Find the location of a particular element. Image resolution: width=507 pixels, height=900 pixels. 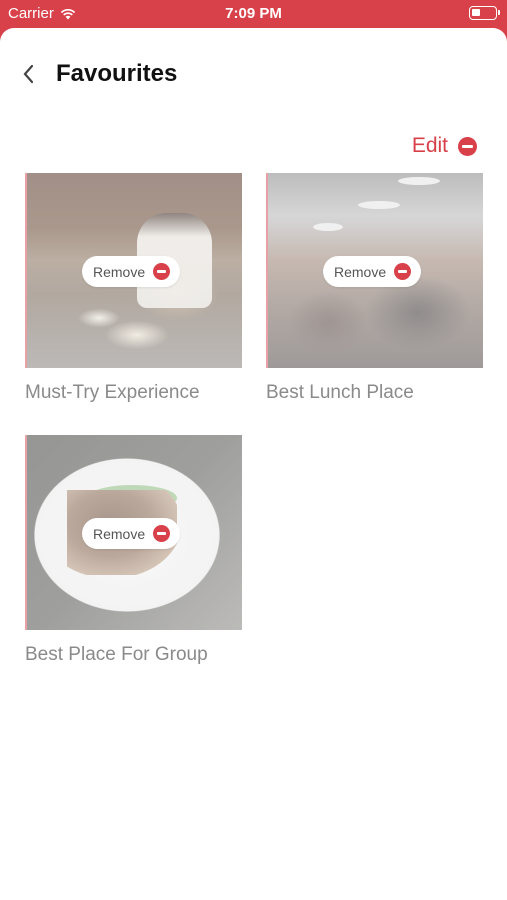

favourite-card: Remove Must-Try Experience is located at coordinates (133, 288).